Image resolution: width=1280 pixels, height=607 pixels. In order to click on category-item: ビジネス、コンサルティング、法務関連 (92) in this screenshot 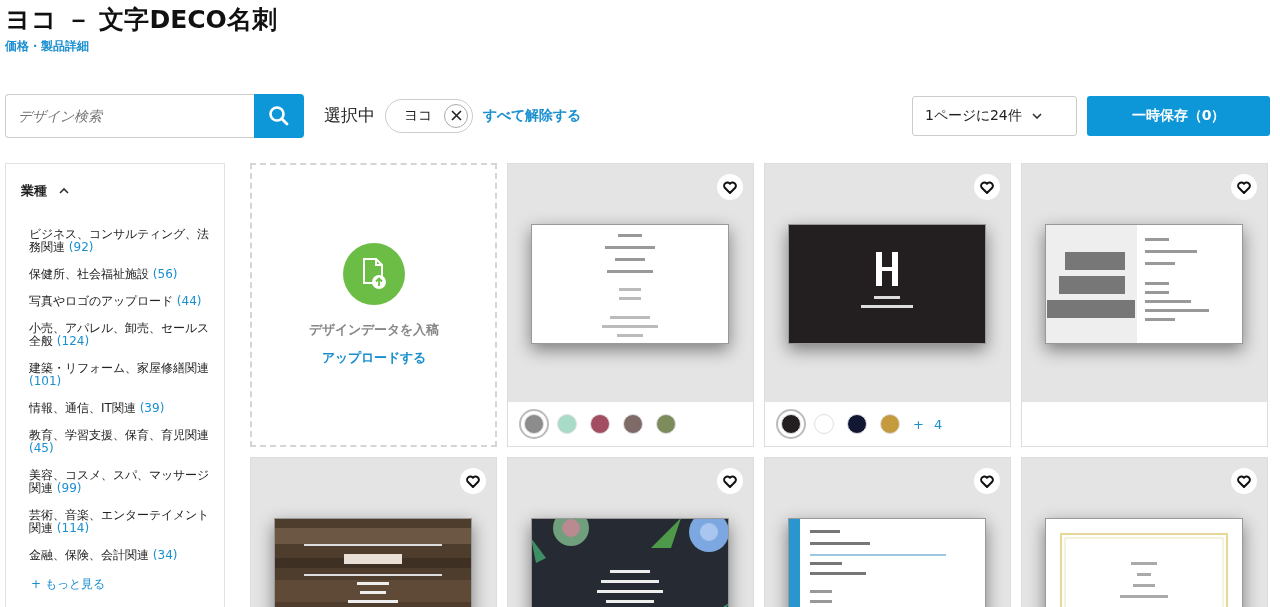, I will do `click(119, 241)`.